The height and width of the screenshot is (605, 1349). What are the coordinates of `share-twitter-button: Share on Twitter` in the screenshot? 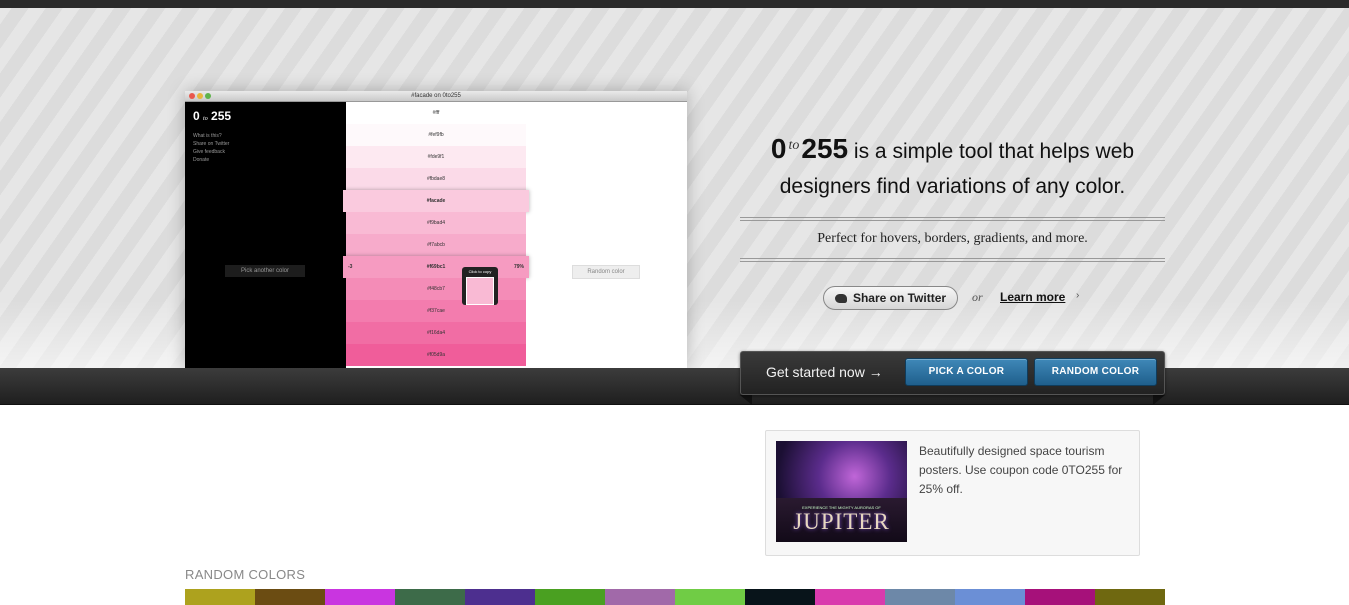 It's located at (890, 298).